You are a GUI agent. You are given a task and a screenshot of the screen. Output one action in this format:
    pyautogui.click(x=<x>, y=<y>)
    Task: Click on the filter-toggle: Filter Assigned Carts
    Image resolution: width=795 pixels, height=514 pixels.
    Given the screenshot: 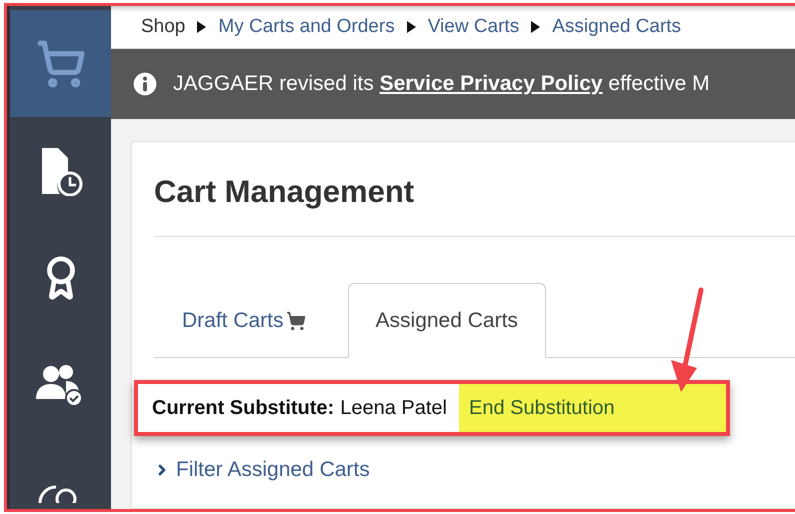 What is the action you would take?
    pyautogui.click(x=262, y=470)
    